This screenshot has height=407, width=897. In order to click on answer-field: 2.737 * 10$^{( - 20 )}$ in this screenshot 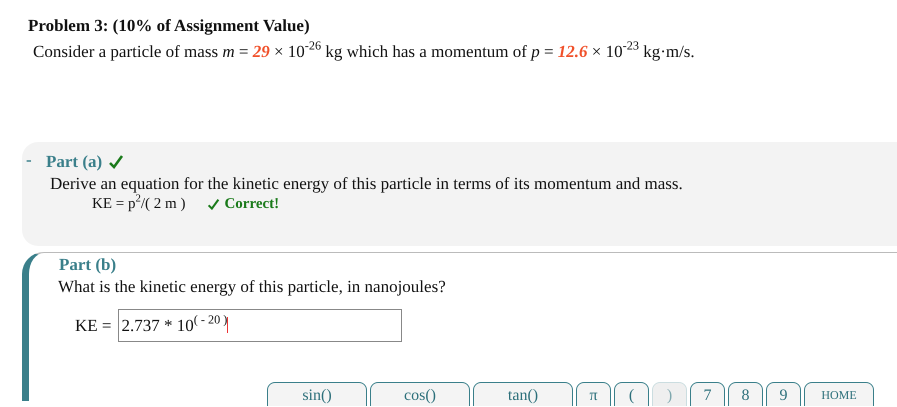, I will do `click(260, 325)`.